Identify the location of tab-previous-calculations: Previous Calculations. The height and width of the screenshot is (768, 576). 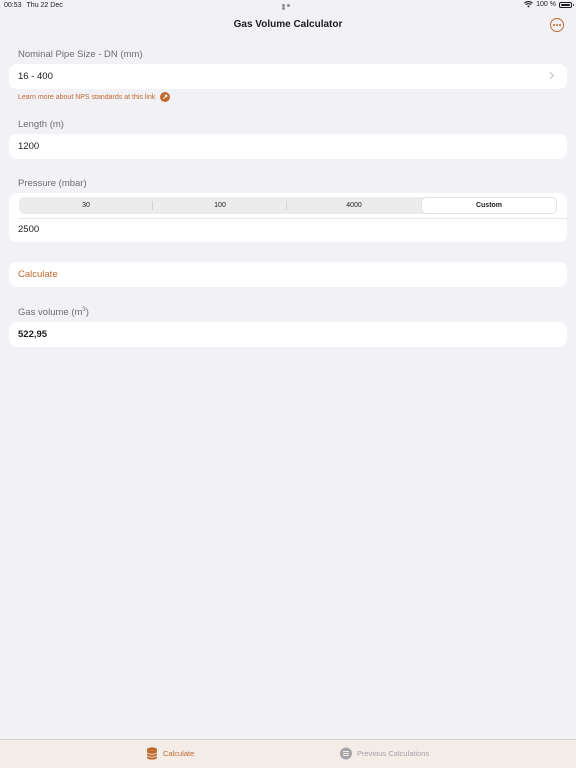
(384, 753).